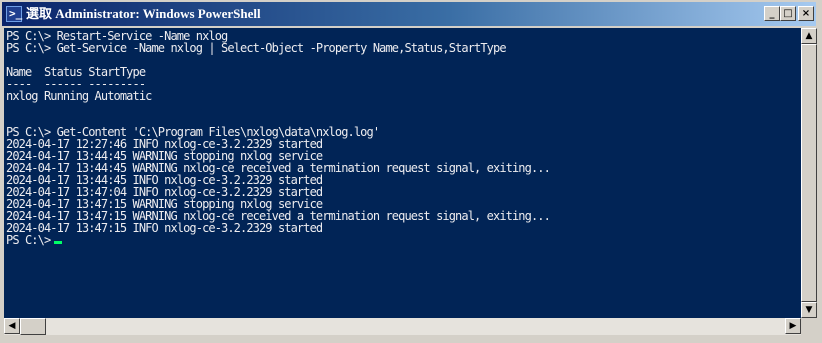  I want to click on scroll-right-button: ▶, so click(793, 326).